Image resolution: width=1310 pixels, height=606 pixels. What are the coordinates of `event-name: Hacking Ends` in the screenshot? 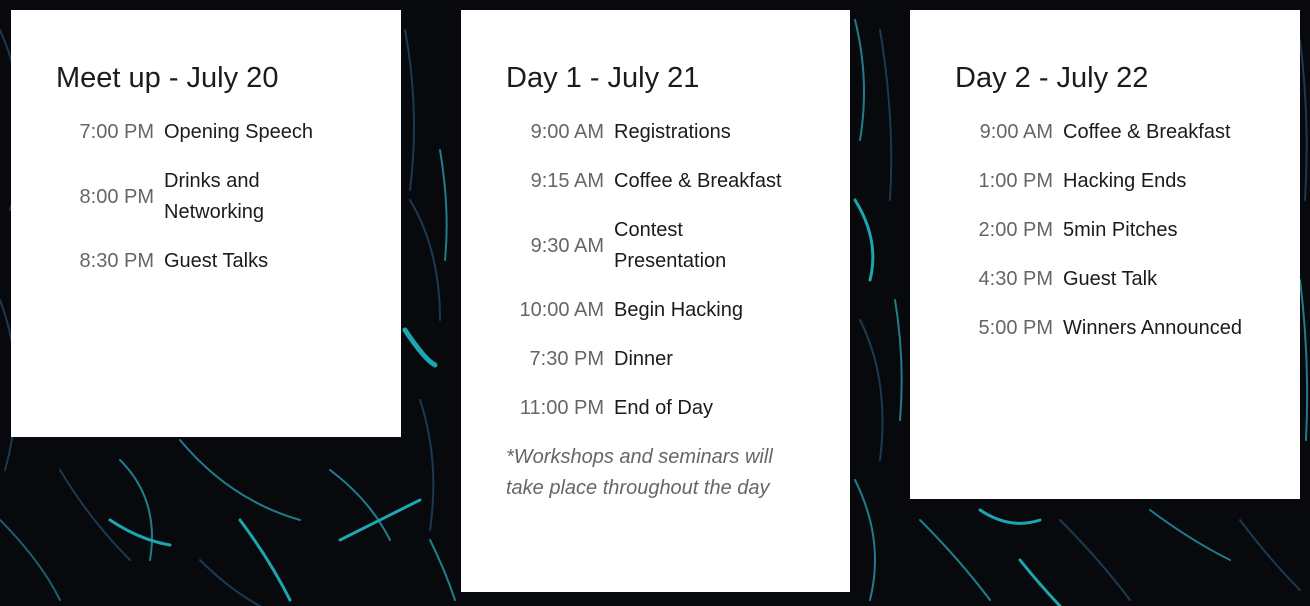 It's located at (1125, 181).